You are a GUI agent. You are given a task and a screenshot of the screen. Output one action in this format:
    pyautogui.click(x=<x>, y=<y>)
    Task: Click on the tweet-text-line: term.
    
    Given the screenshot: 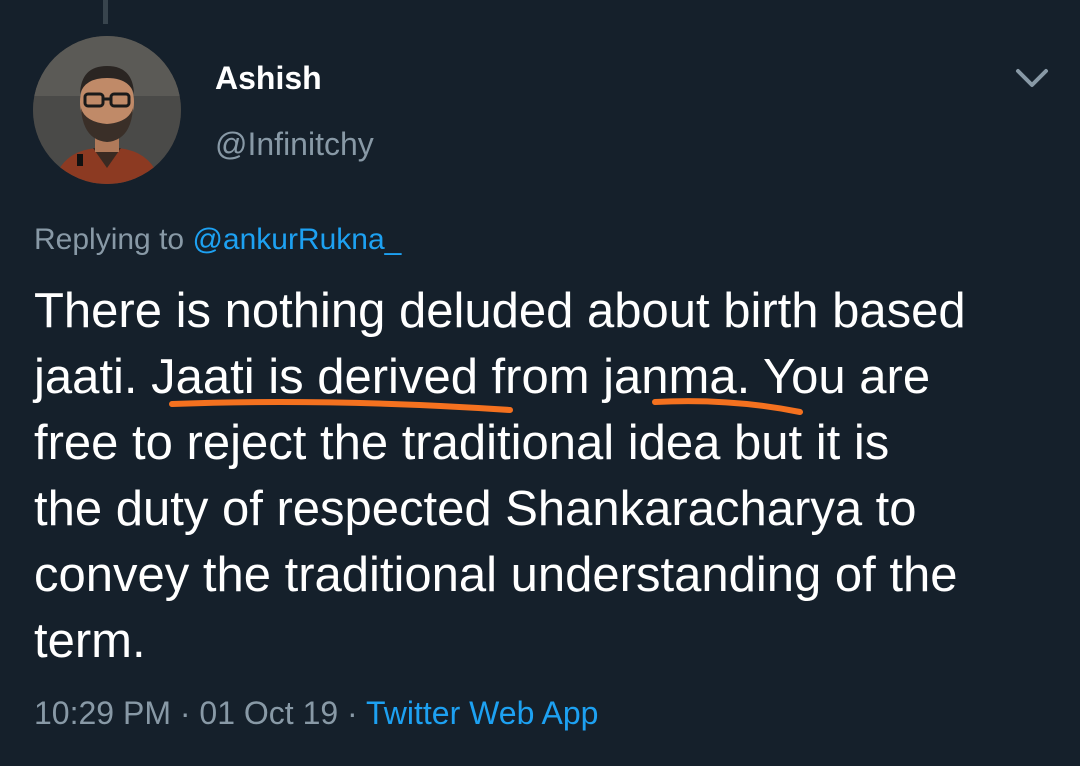 What is the action you would take?
    pyautogui.click(x=90, y=641)
    